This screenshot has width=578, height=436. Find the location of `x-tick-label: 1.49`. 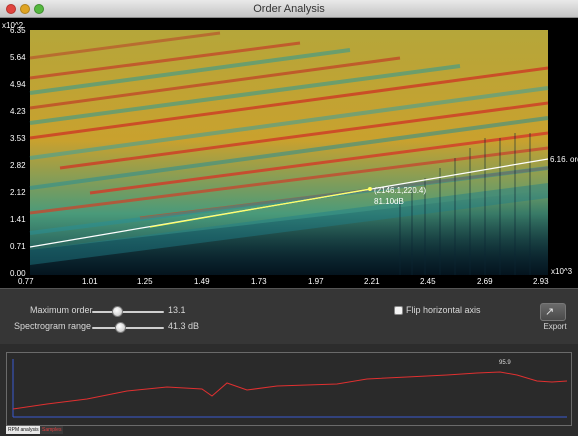

x-tick-label: 1.49 is located at coordinates (202, 281).